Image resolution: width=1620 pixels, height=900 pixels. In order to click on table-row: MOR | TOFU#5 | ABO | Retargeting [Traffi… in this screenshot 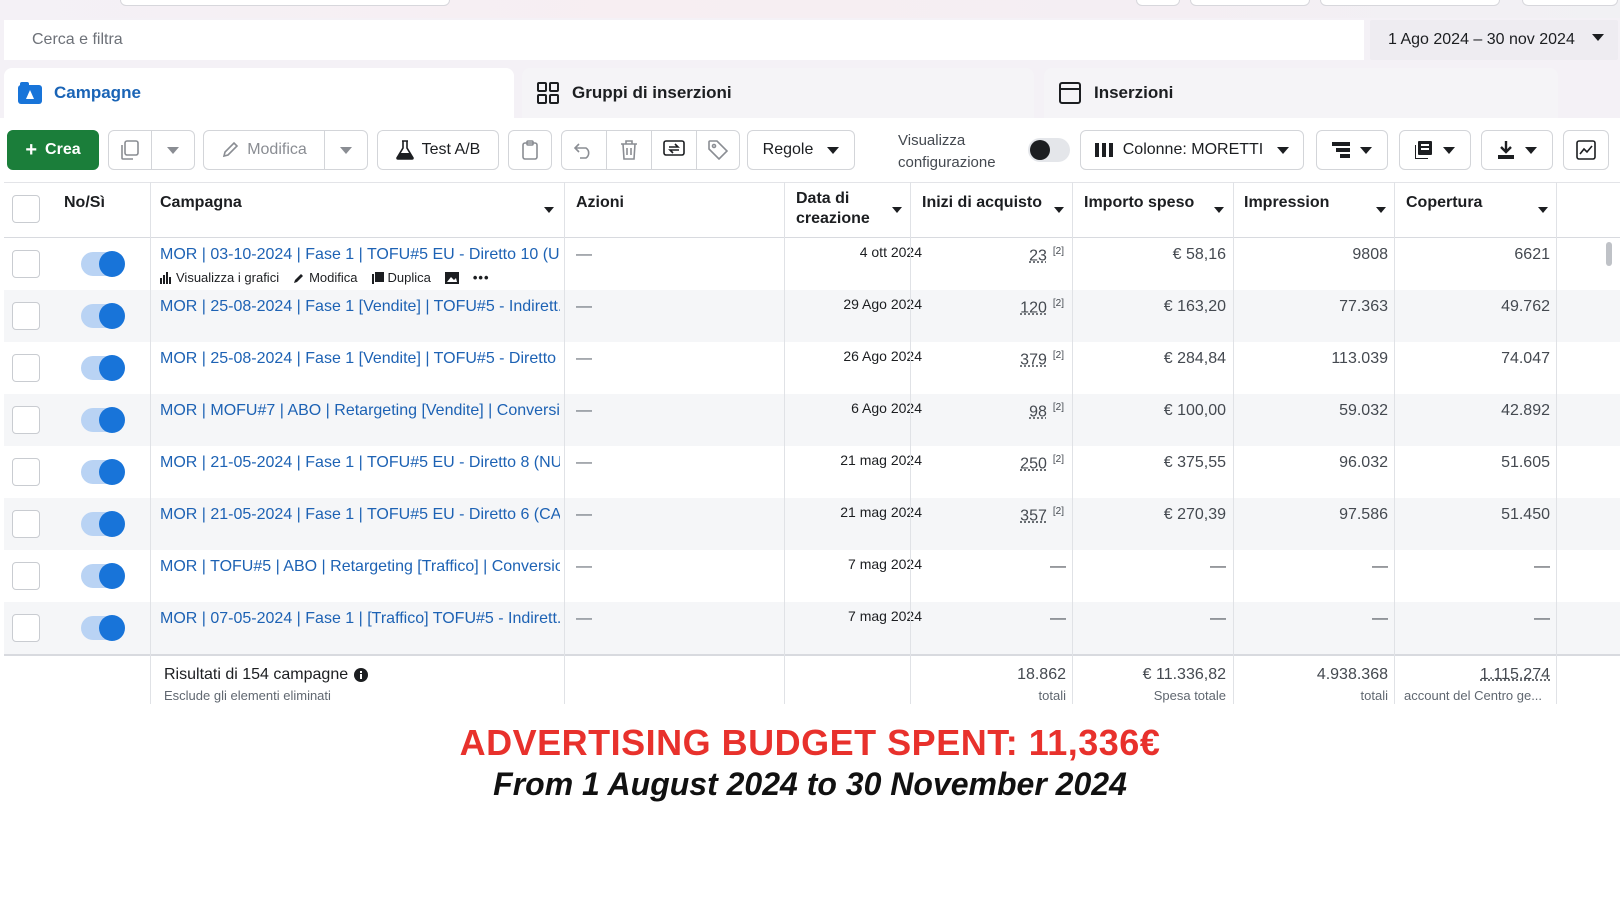, I will do `click(812, 576)`.